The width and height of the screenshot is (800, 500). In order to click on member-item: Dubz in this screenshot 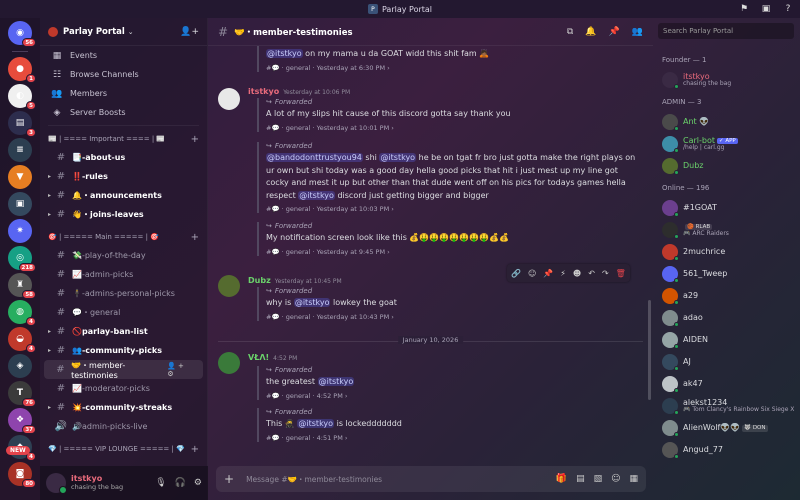, I will do `click(731, 166)`.